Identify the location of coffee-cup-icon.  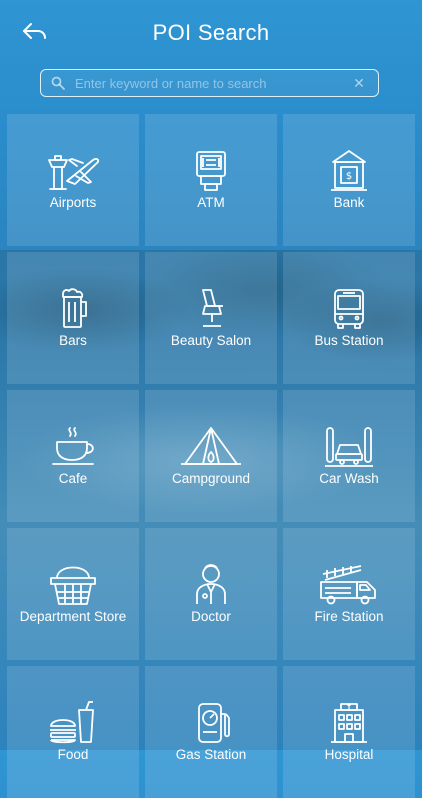
(73, 447).